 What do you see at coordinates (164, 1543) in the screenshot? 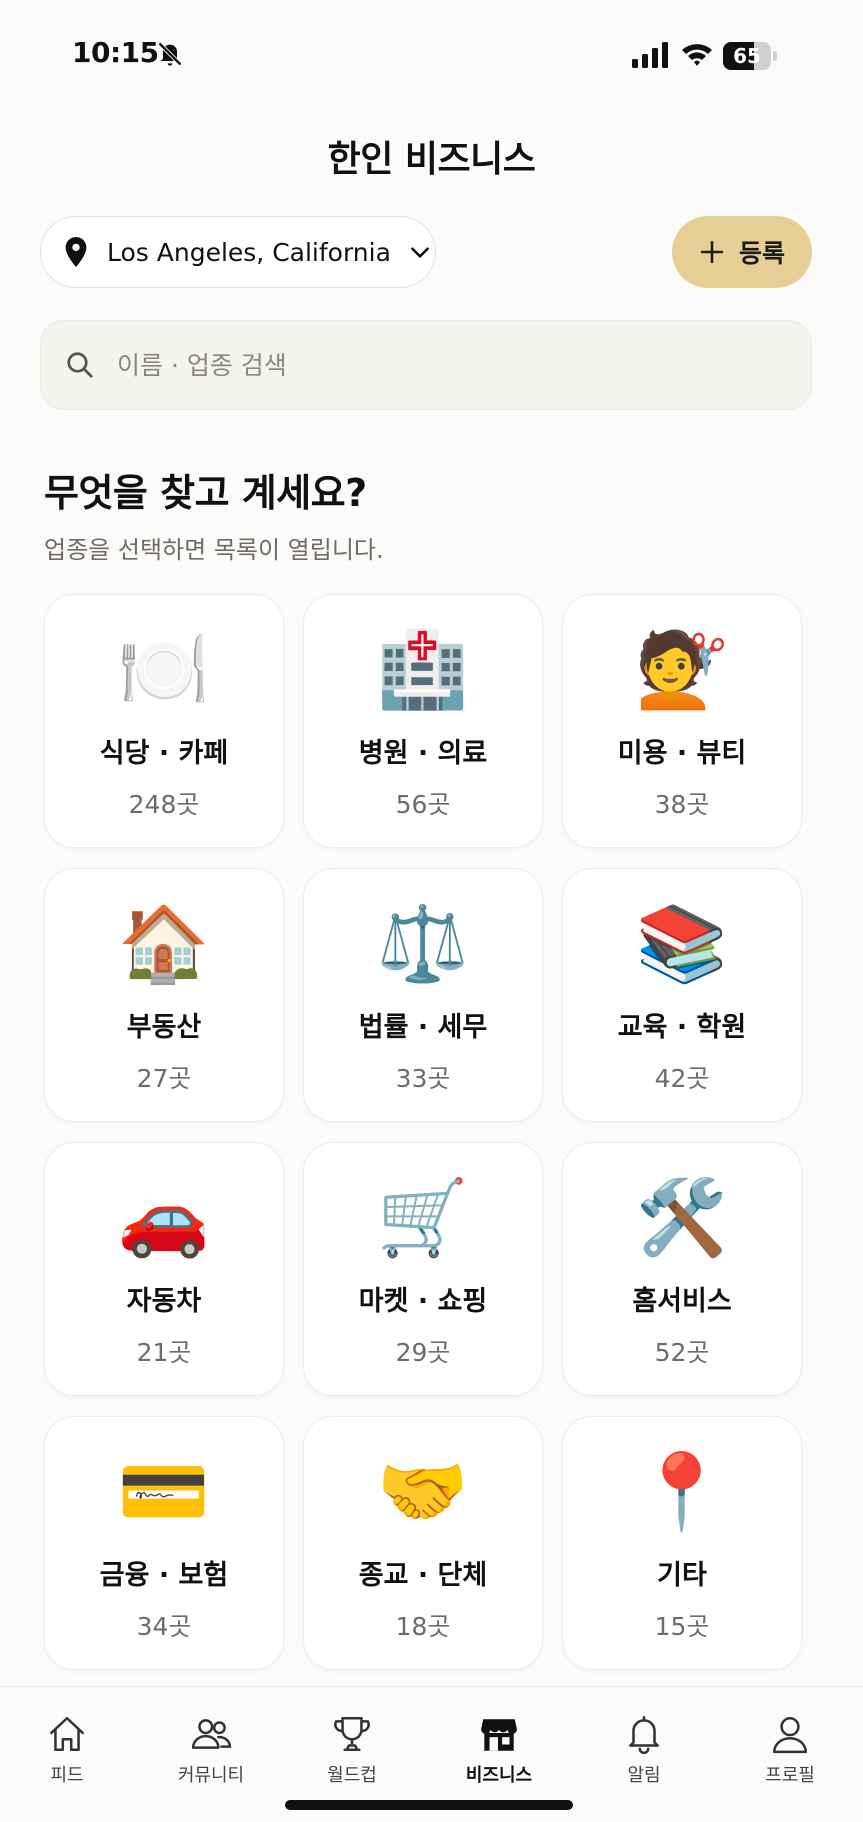
I see `category-card-finance: 💳 금융 · 보험 34곳` at bounding box center [164, 1543].